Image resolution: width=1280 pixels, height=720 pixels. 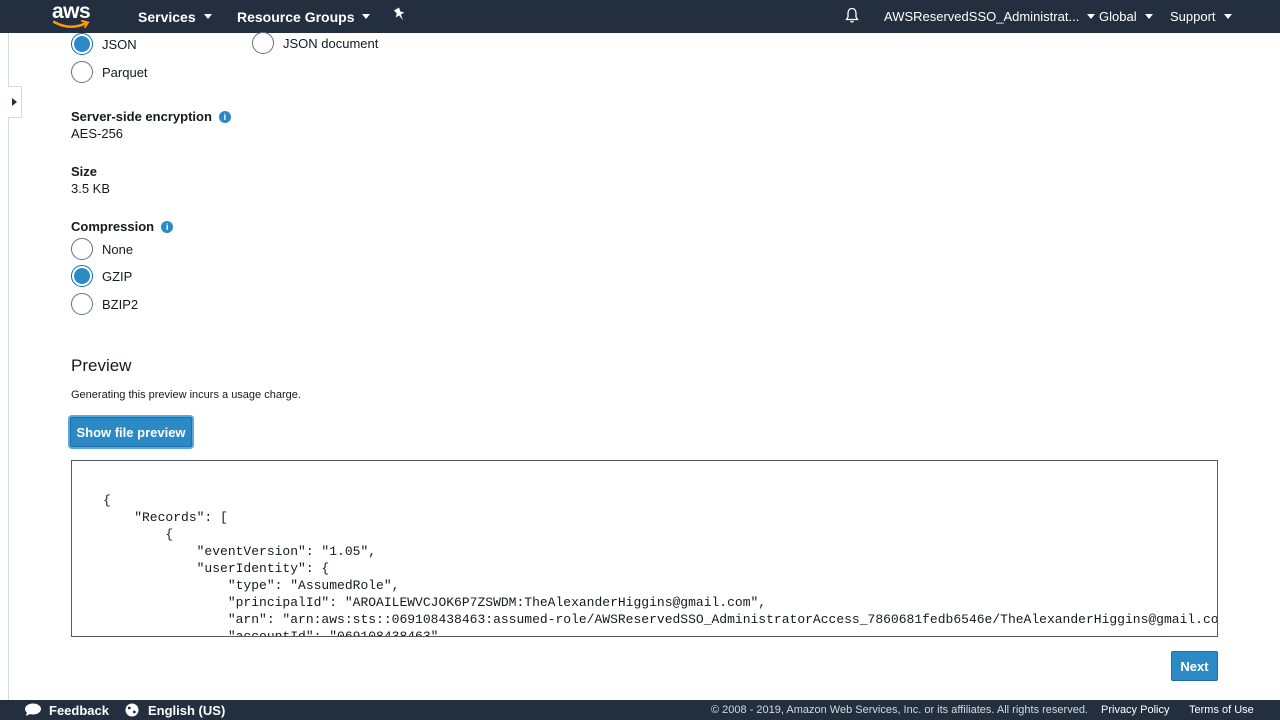 I want to click on resource-groups-menu: Resource Groups, so click(x=304, y=16).